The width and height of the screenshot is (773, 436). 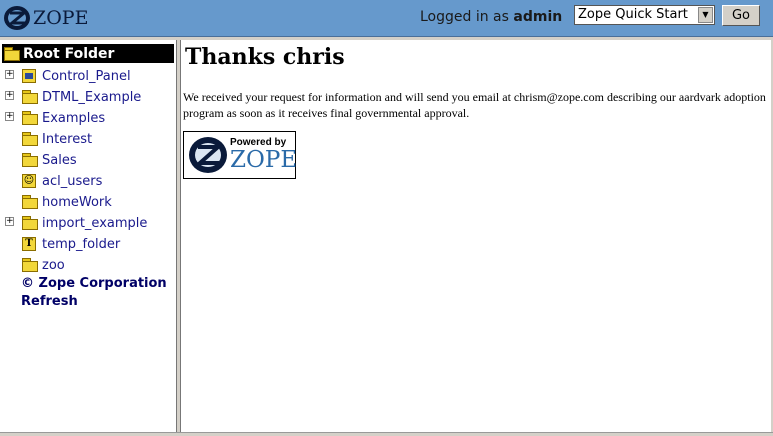 I want to click on status-bar, so click(x=386, y=434).